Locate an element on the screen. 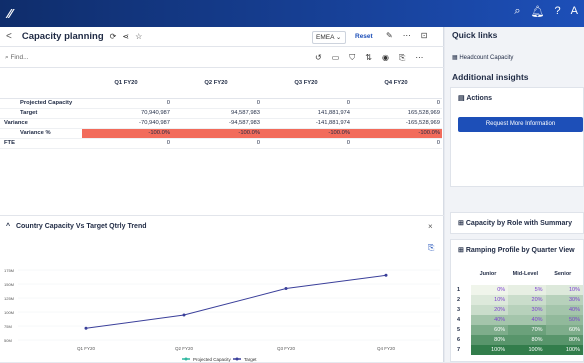  cell: 80% is located at coordinates (564, 340).